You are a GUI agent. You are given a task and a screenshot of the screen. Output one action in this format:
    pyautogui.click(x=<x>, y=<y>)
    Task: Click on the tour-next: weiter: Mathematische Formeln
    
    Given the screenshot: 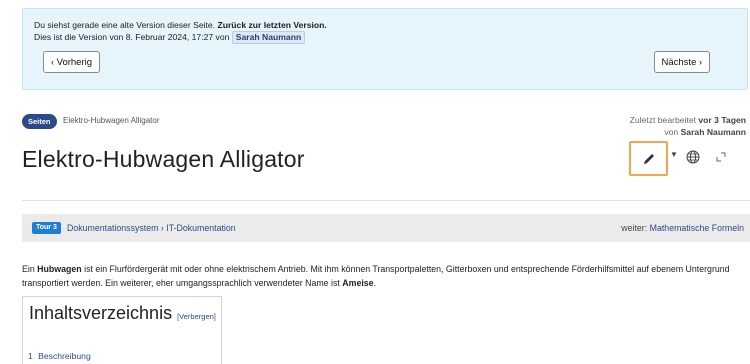 What is the action you would take?
    pyautogui.click(x=682, y=228)
    